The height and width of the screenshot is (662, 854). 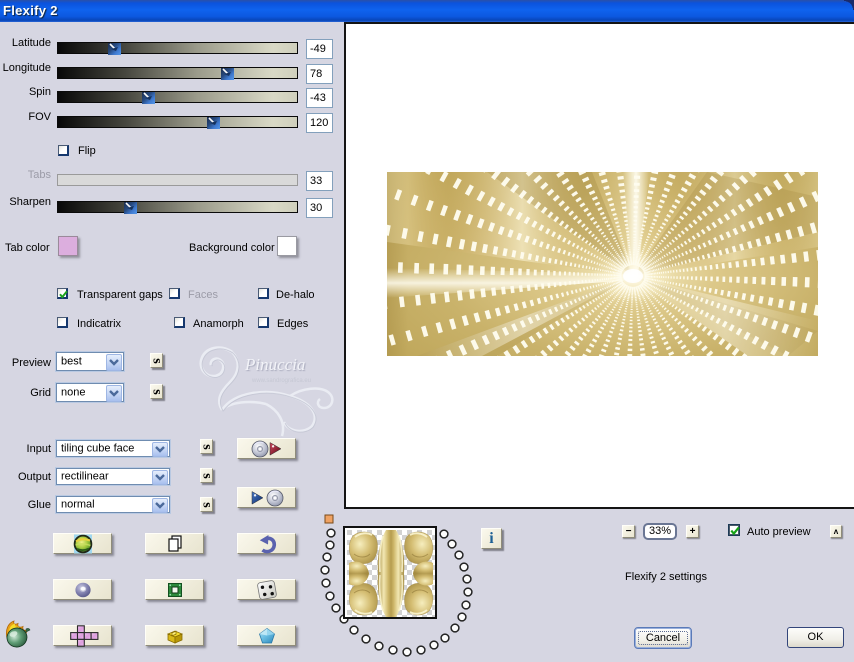 What do you see at coordinates (281, 381) in the screenshot?
I see `svg-text: www.sandrografica.eu` at bounding box center [281, 381].